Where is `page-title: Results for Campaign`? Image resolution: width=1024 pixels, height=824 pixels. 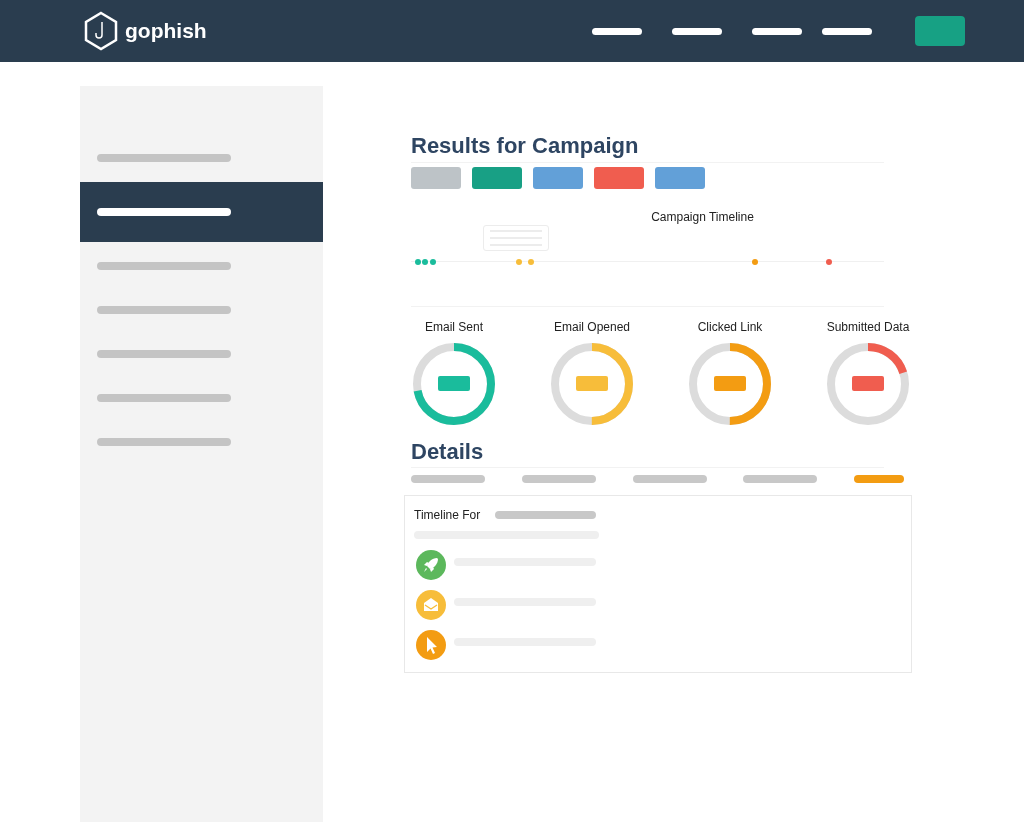 page-title: Results for Campaign is located at coordinates (647, 148).